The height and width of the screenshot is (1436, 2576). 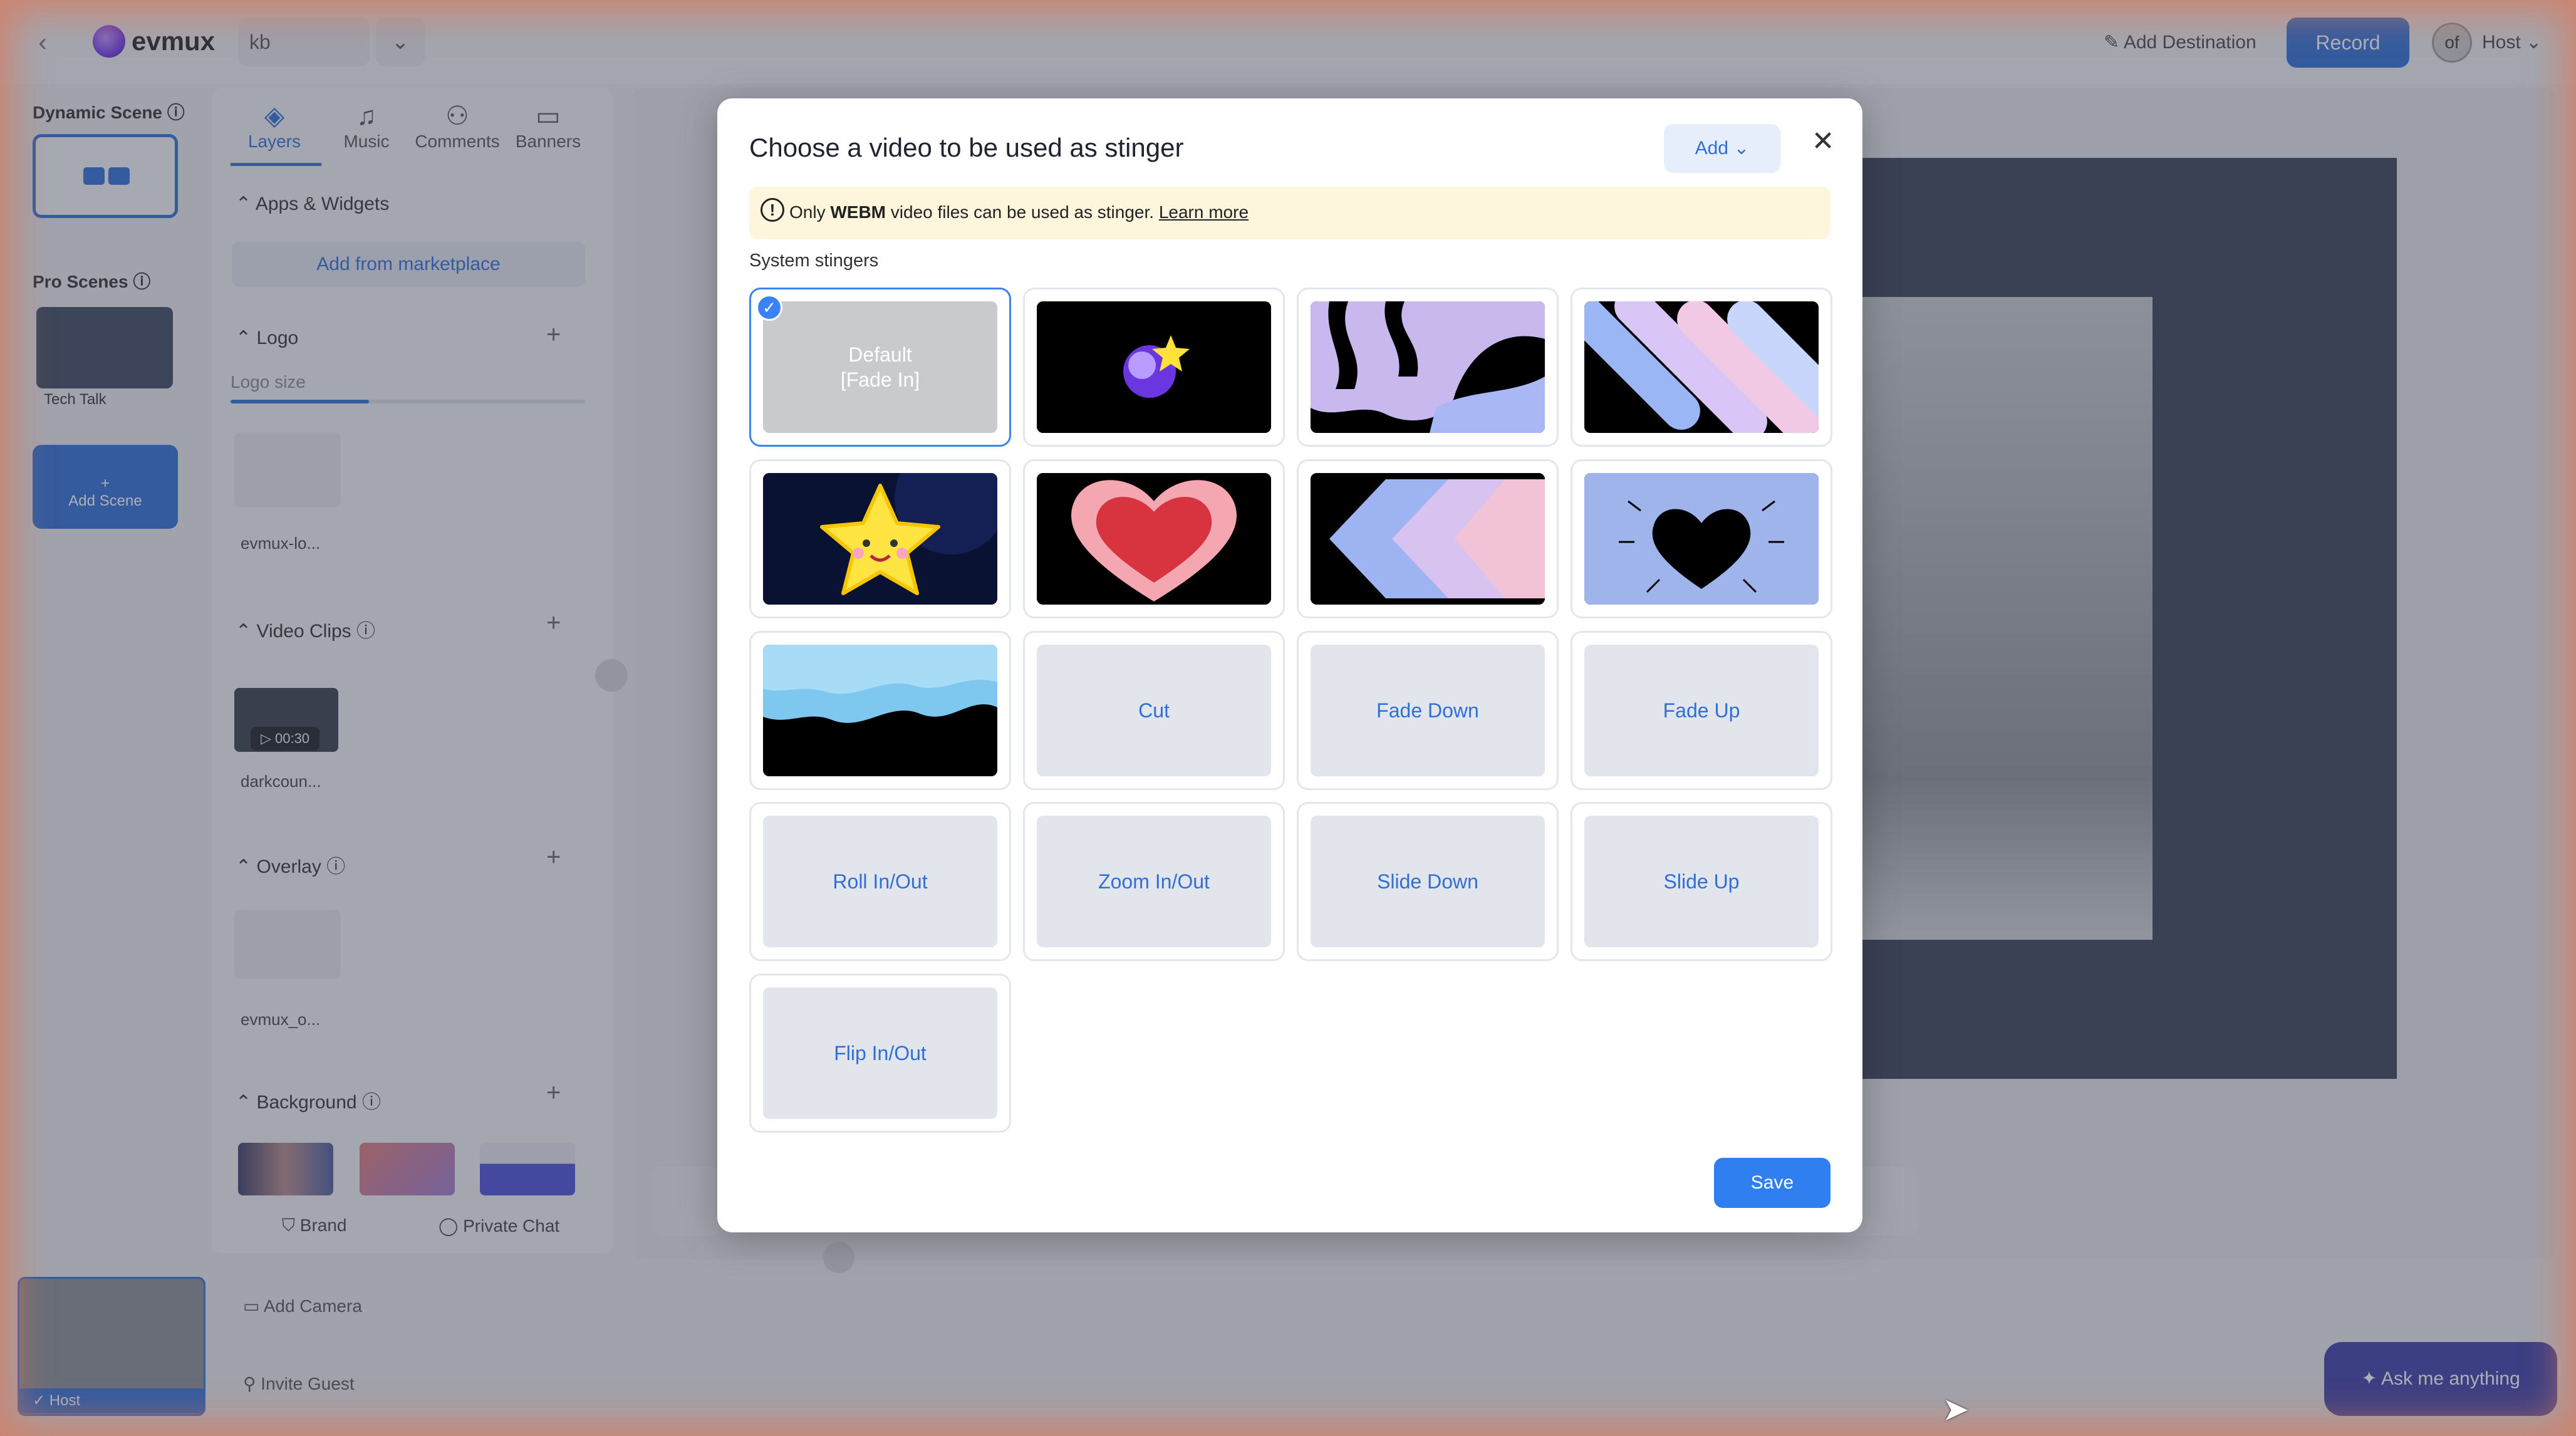 What do you see at coordinates (1772, 1183) in the screenshot?
I see `save-button: Save` at bounding box center [1772, 1183].